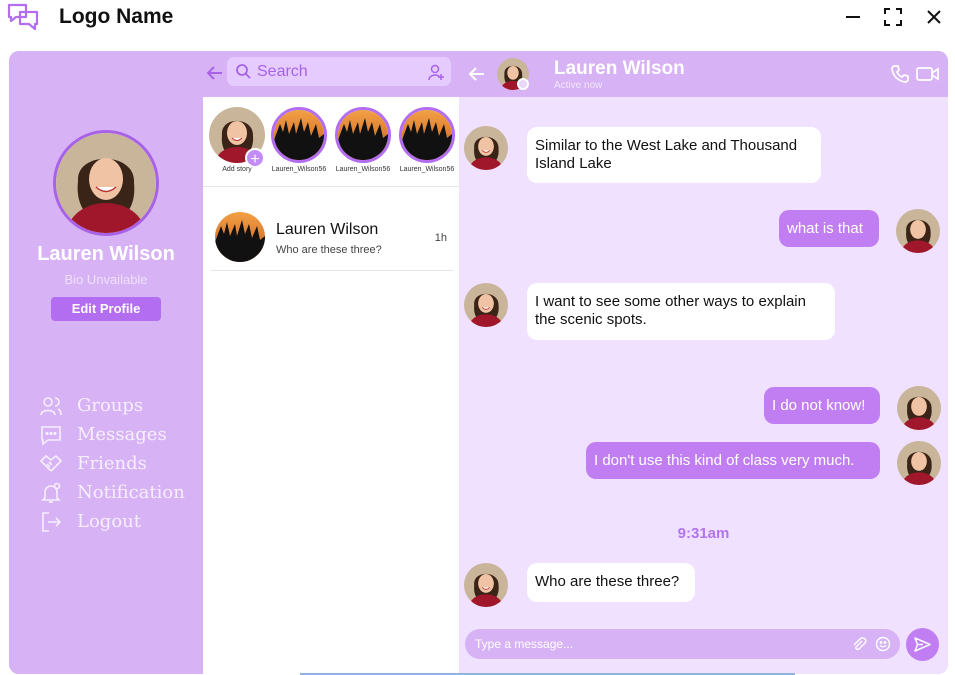 Image resolution: width=955 pixels, height=675 pixels. What do you see at coordinates (436, 72) in the screenshot?
I see `add-user-icon` at bounding box center [436, 72].